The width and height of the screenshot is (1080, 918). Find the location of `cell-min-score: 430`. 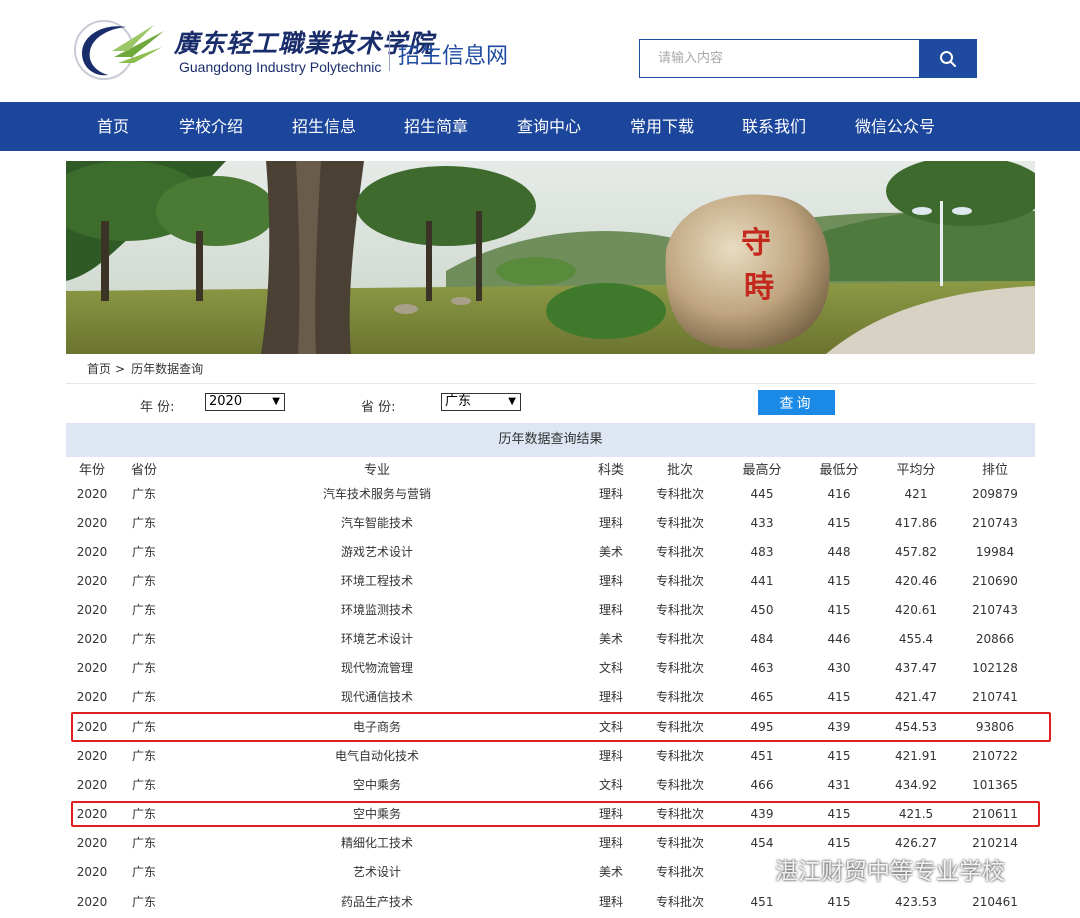

cell-min-score: 430 is located at coordinates (839, 668).